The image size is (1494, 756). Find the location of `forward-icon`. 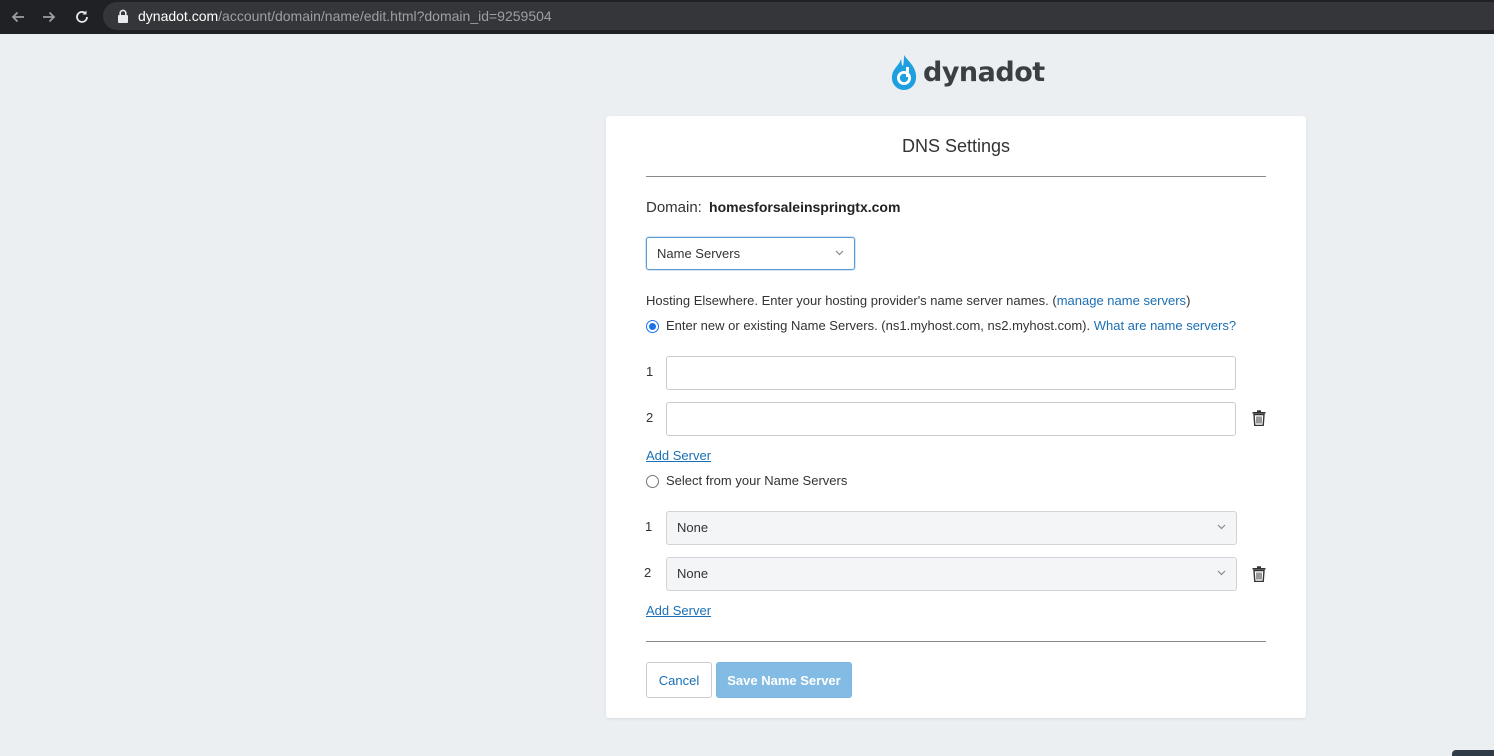

forward-icon is located at coordinates (49, 17).